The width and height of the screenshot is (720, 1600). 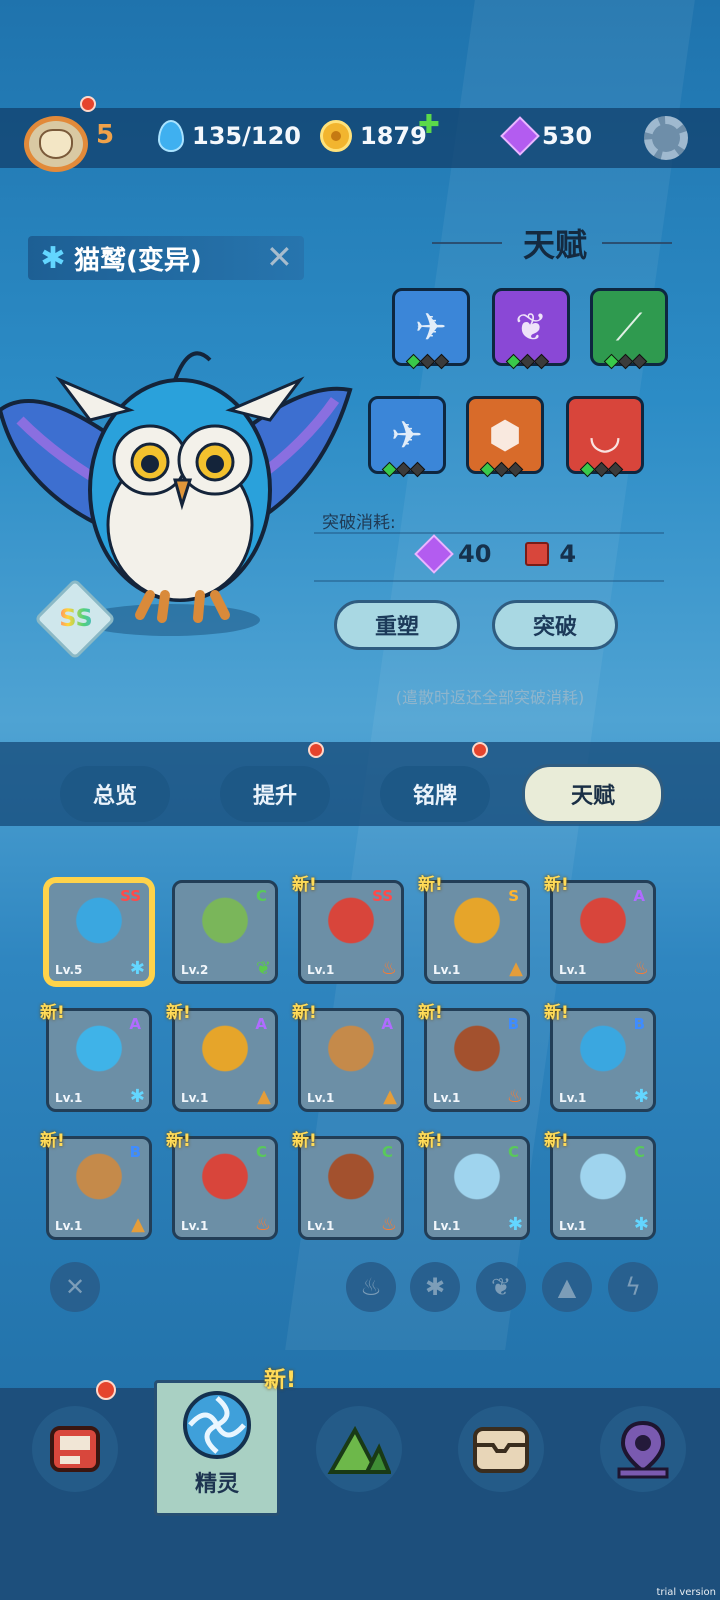 What do you see at coordinates (477, 1060) in the screenshot?
I see `pet-card: B Lv.1 ♨` at bounding box center [477, 1060].